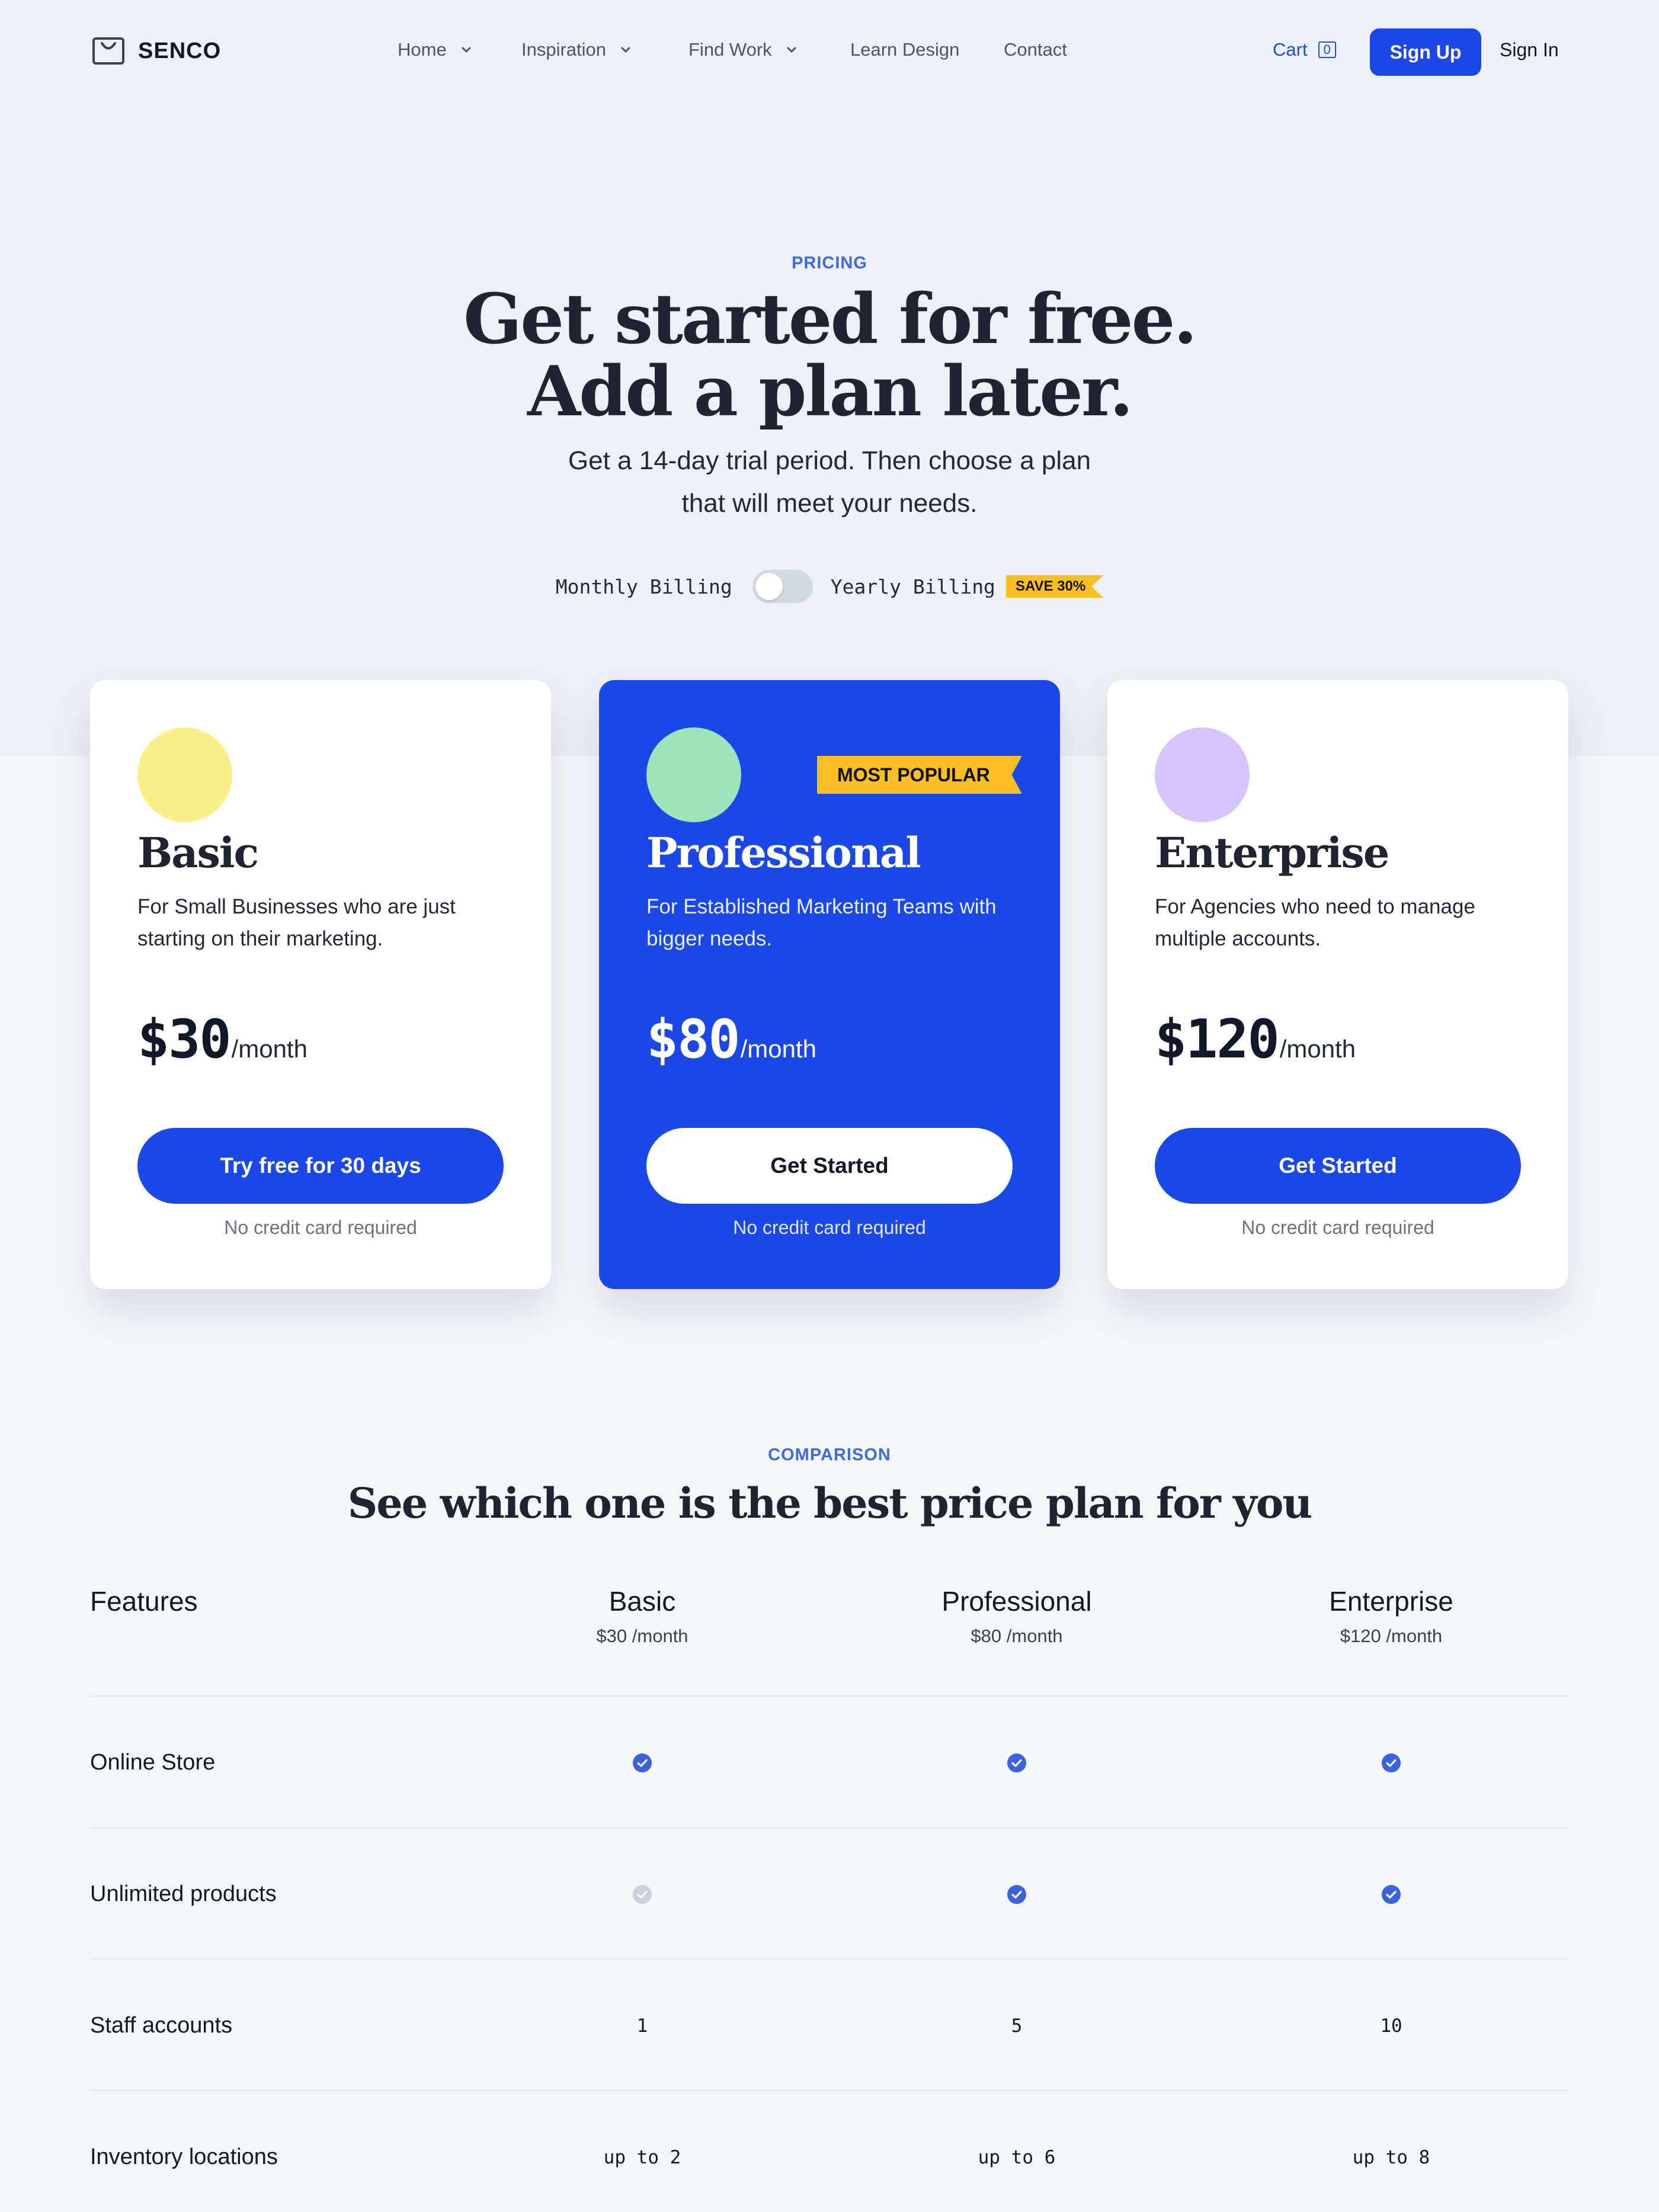  I want to click on plan-price: $120 /month, so click(1255, 1039).